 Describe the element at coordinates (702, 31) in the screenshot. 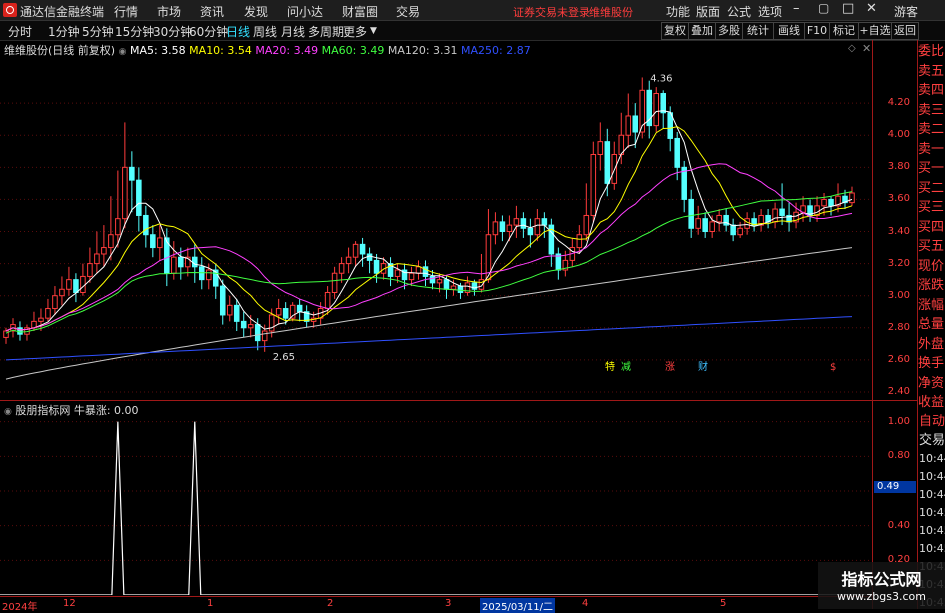

I see `overlay-button: 叠加` at that location.